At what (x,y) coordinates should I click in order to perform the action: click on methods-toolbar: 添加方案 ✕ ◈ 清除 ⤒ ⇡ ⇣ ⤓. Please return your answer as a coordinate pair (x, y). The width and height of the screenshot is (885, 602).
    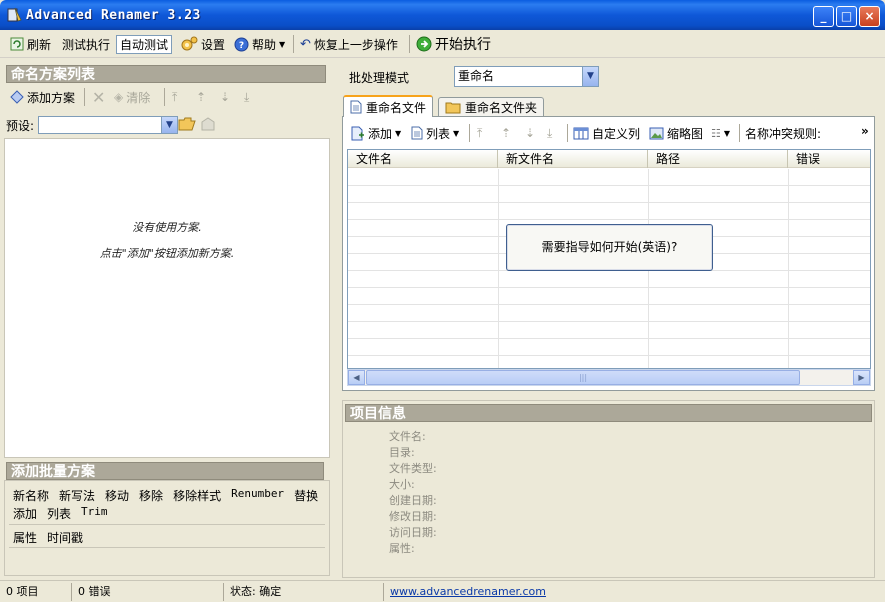
    Looking at the image, I should click on (166, 97).